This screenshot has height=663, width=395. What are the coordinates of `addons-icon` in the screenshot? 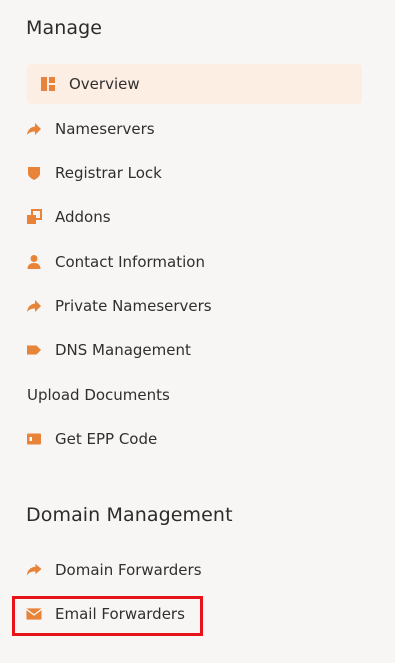 It's located at (34, 217).